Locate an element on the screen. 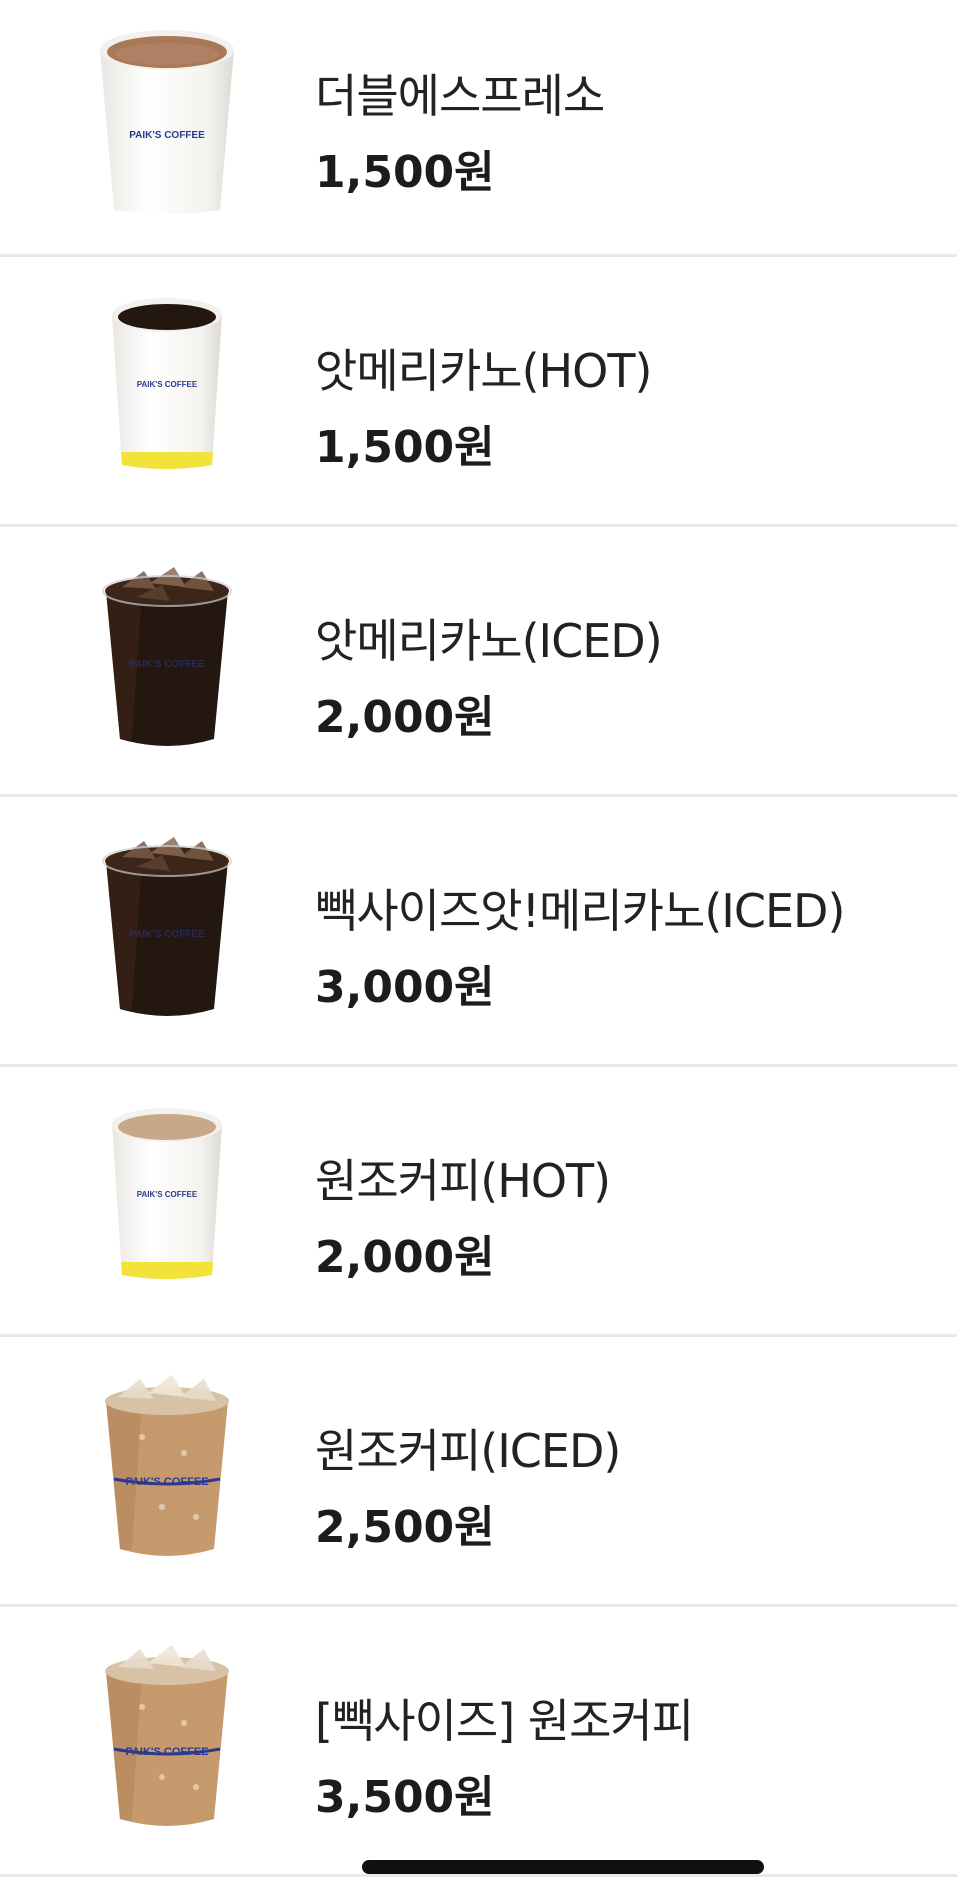 The height and width of the screenshot is (1902, 957). menu-item-paik-size-americano-iced: PAIK'S COFFEE 빽사이즈앗!메리카노(ICED) 3,000원 is located at coordinates (478, 932).